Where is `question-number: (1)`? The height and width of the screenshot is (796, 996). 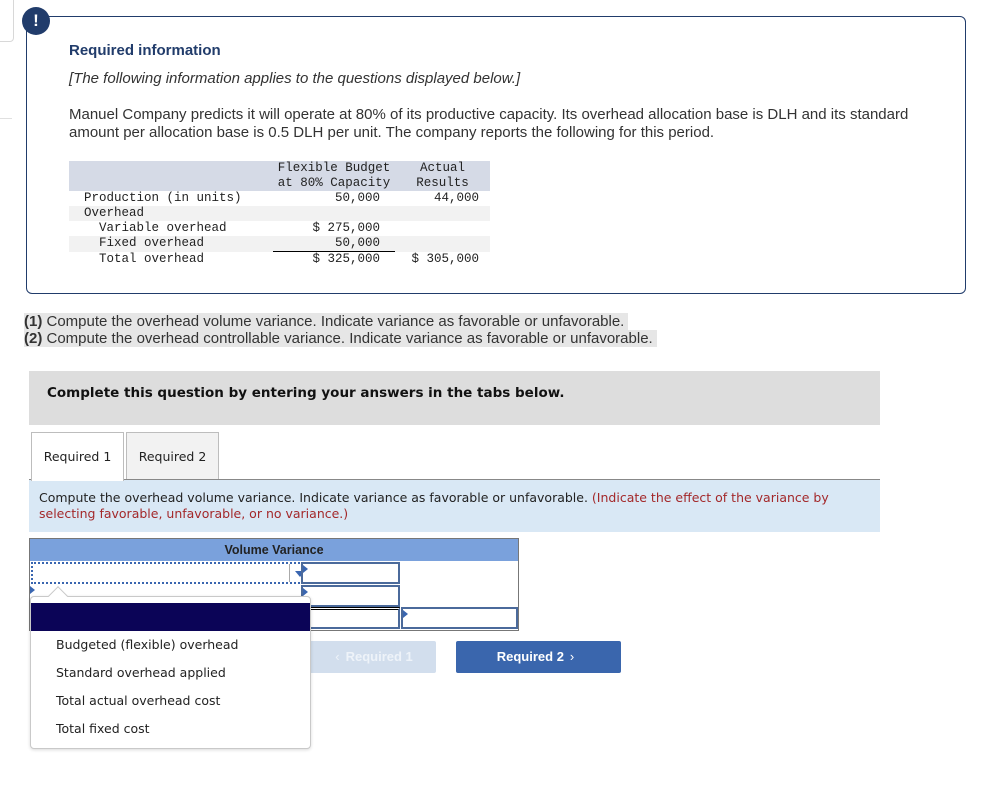
question-number: (1) is located at coordinates (33, 321).